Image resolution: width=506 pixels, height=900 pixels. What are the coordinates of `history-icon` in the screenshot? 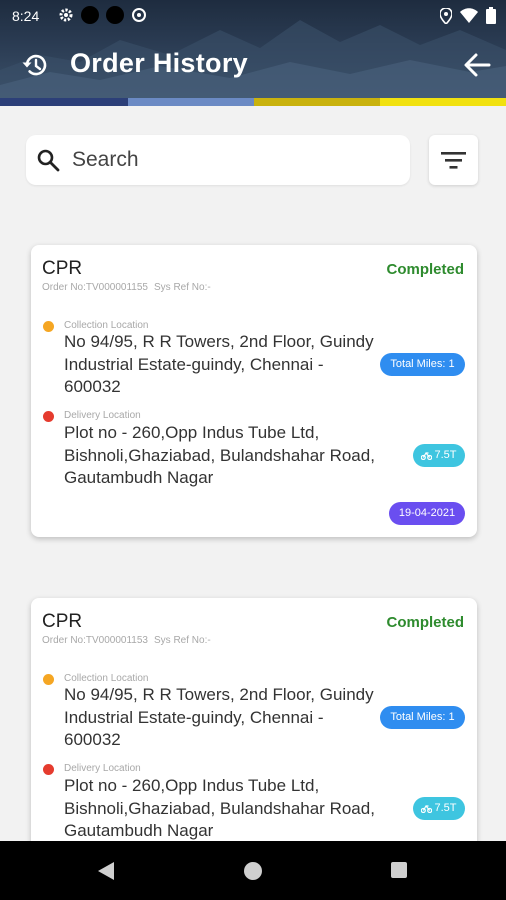 It's located at (34, 65).